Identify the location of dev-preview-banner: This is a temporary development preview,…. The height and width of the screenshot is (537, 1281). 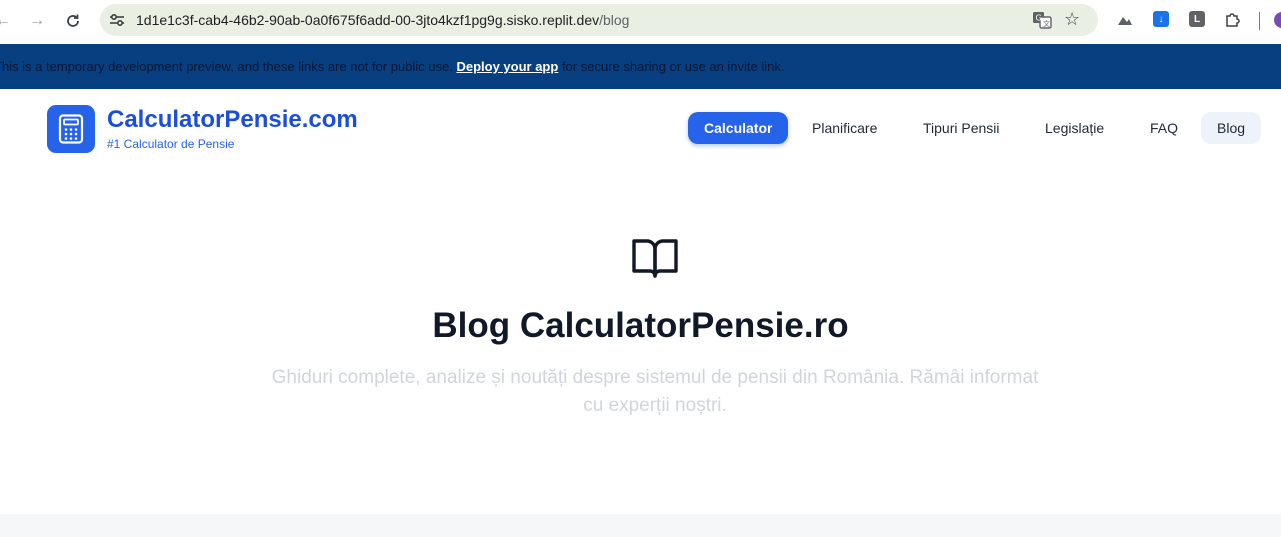
(640, 66).